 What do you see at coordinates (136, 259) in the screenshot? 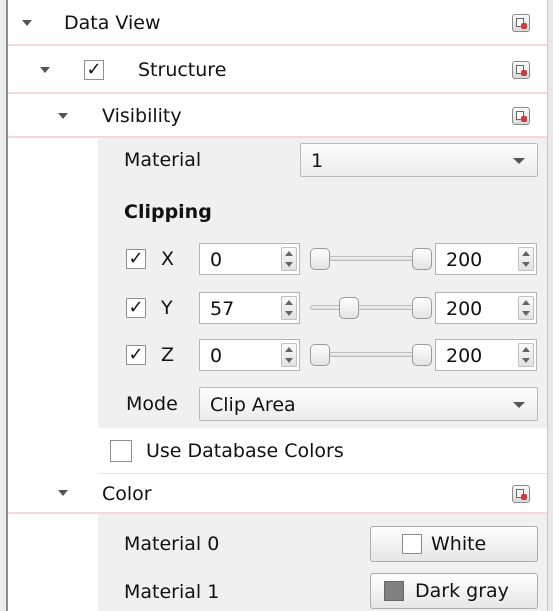
I see `clip-x-checkbox: ✓` at bounding box center [136, 259].